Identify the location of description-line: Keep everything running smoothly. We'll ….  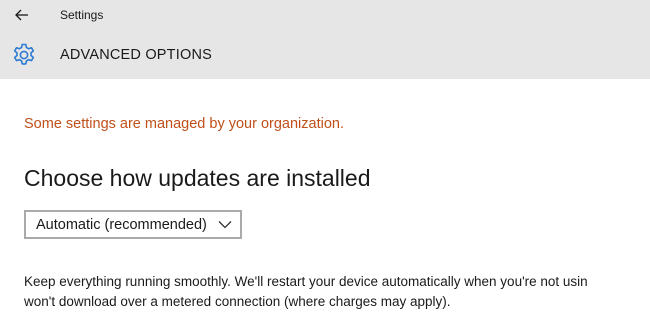
(306, 281).